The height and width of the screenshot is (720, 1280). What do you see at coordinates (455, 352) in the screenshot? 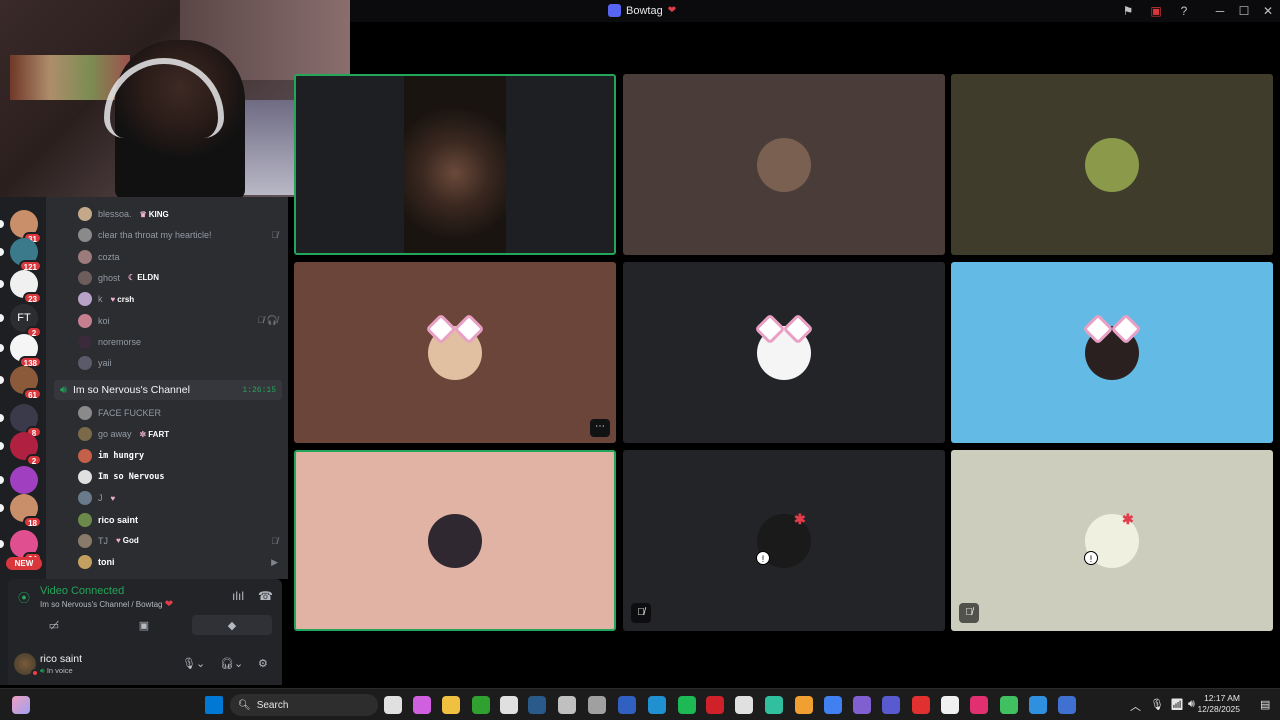
I see `video-tile-4: ⋯` at bounding box center [455, 352].